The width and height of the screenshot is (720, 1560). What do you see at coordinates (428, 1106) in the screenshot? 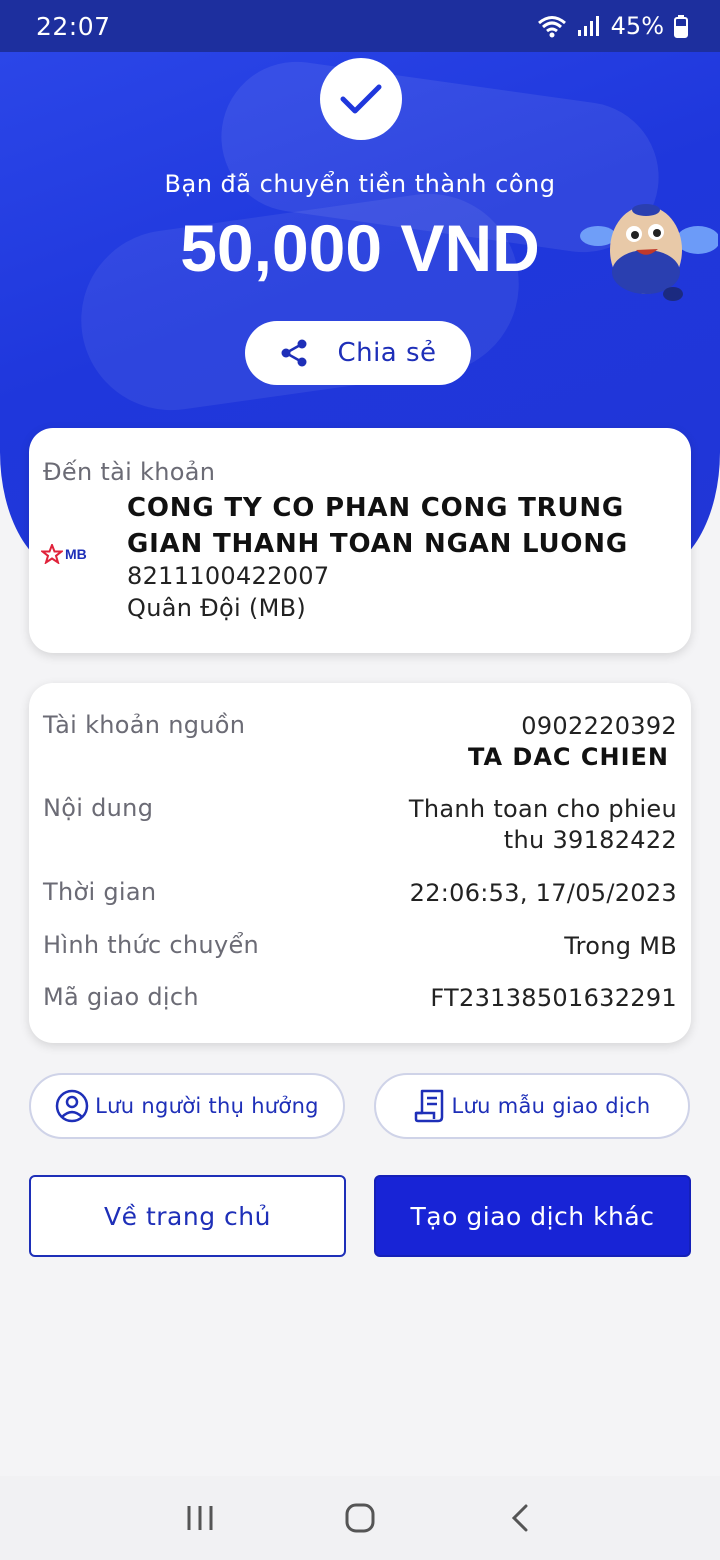
I see `receipt-icon` at bounding box center [428, 1106].